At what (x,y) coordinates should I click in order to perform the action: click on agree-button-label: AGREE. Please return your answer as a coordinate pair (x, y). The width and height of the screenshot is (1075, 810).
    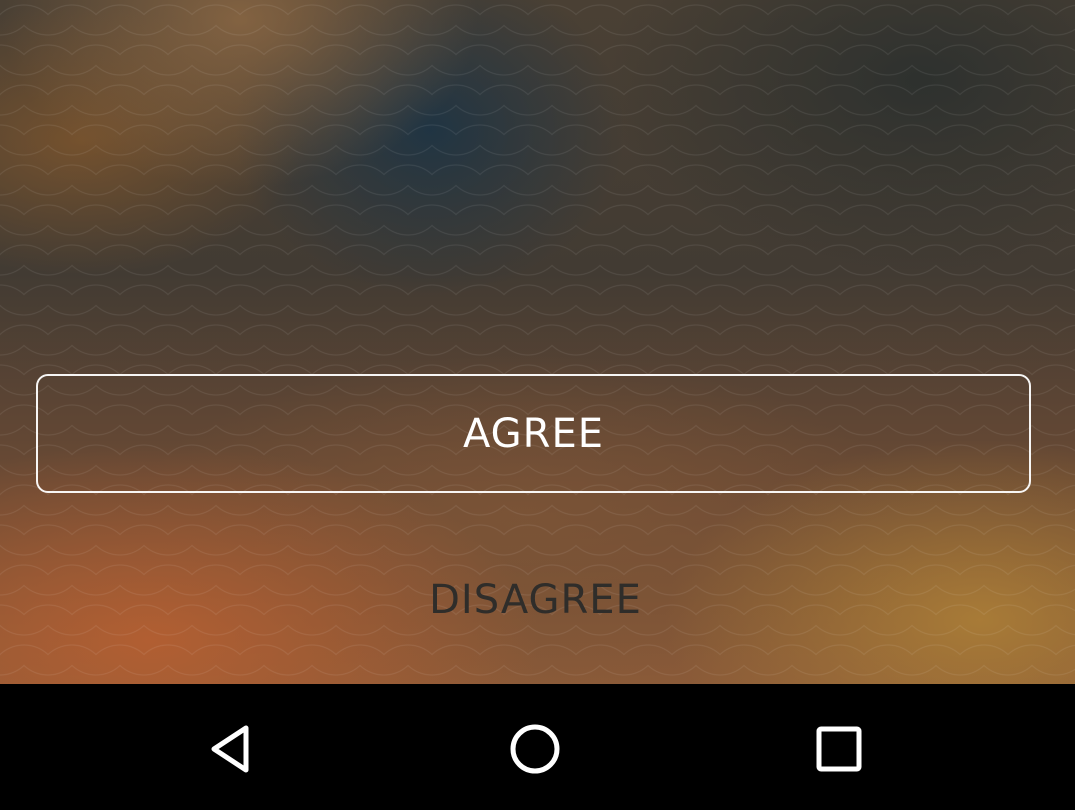
    Looking at the image, I should click on (533, 433).